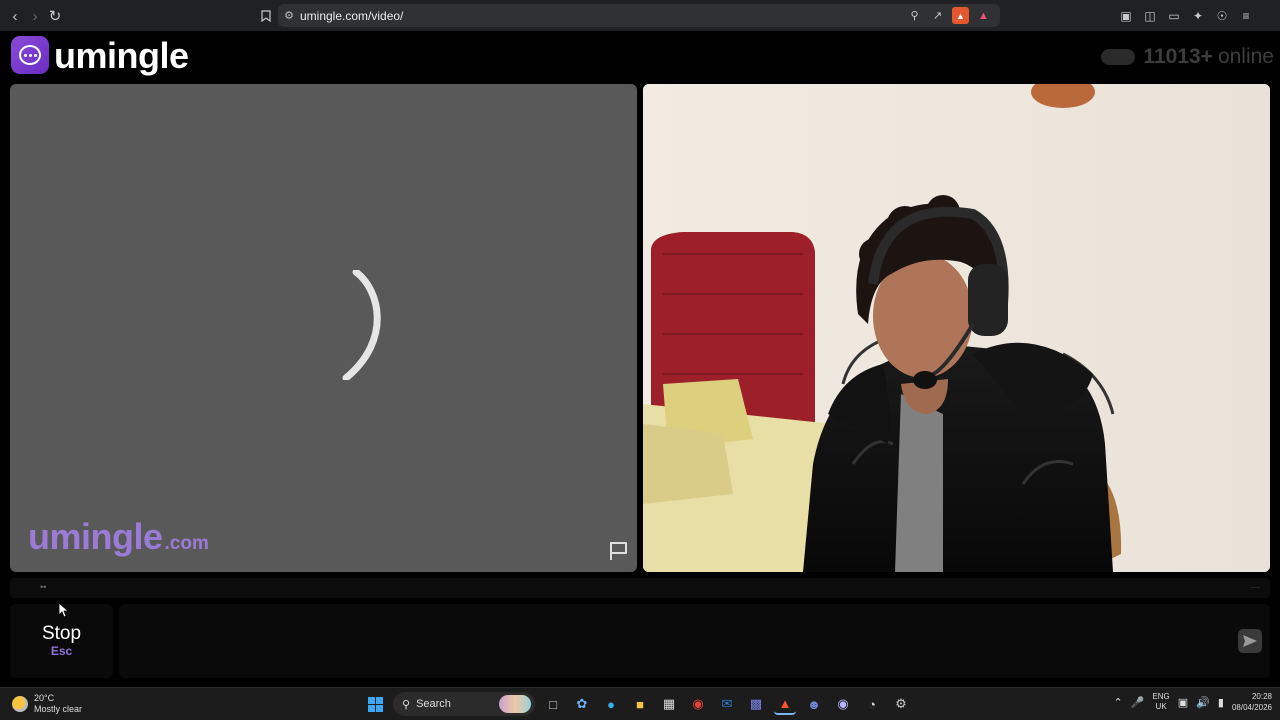 The width and height of the screenshot is (1280, 720). What do you see at coordinates (1183, 702) in the screenshot?
I see `network-icon: ▣` at bounding box center [1183, 702].